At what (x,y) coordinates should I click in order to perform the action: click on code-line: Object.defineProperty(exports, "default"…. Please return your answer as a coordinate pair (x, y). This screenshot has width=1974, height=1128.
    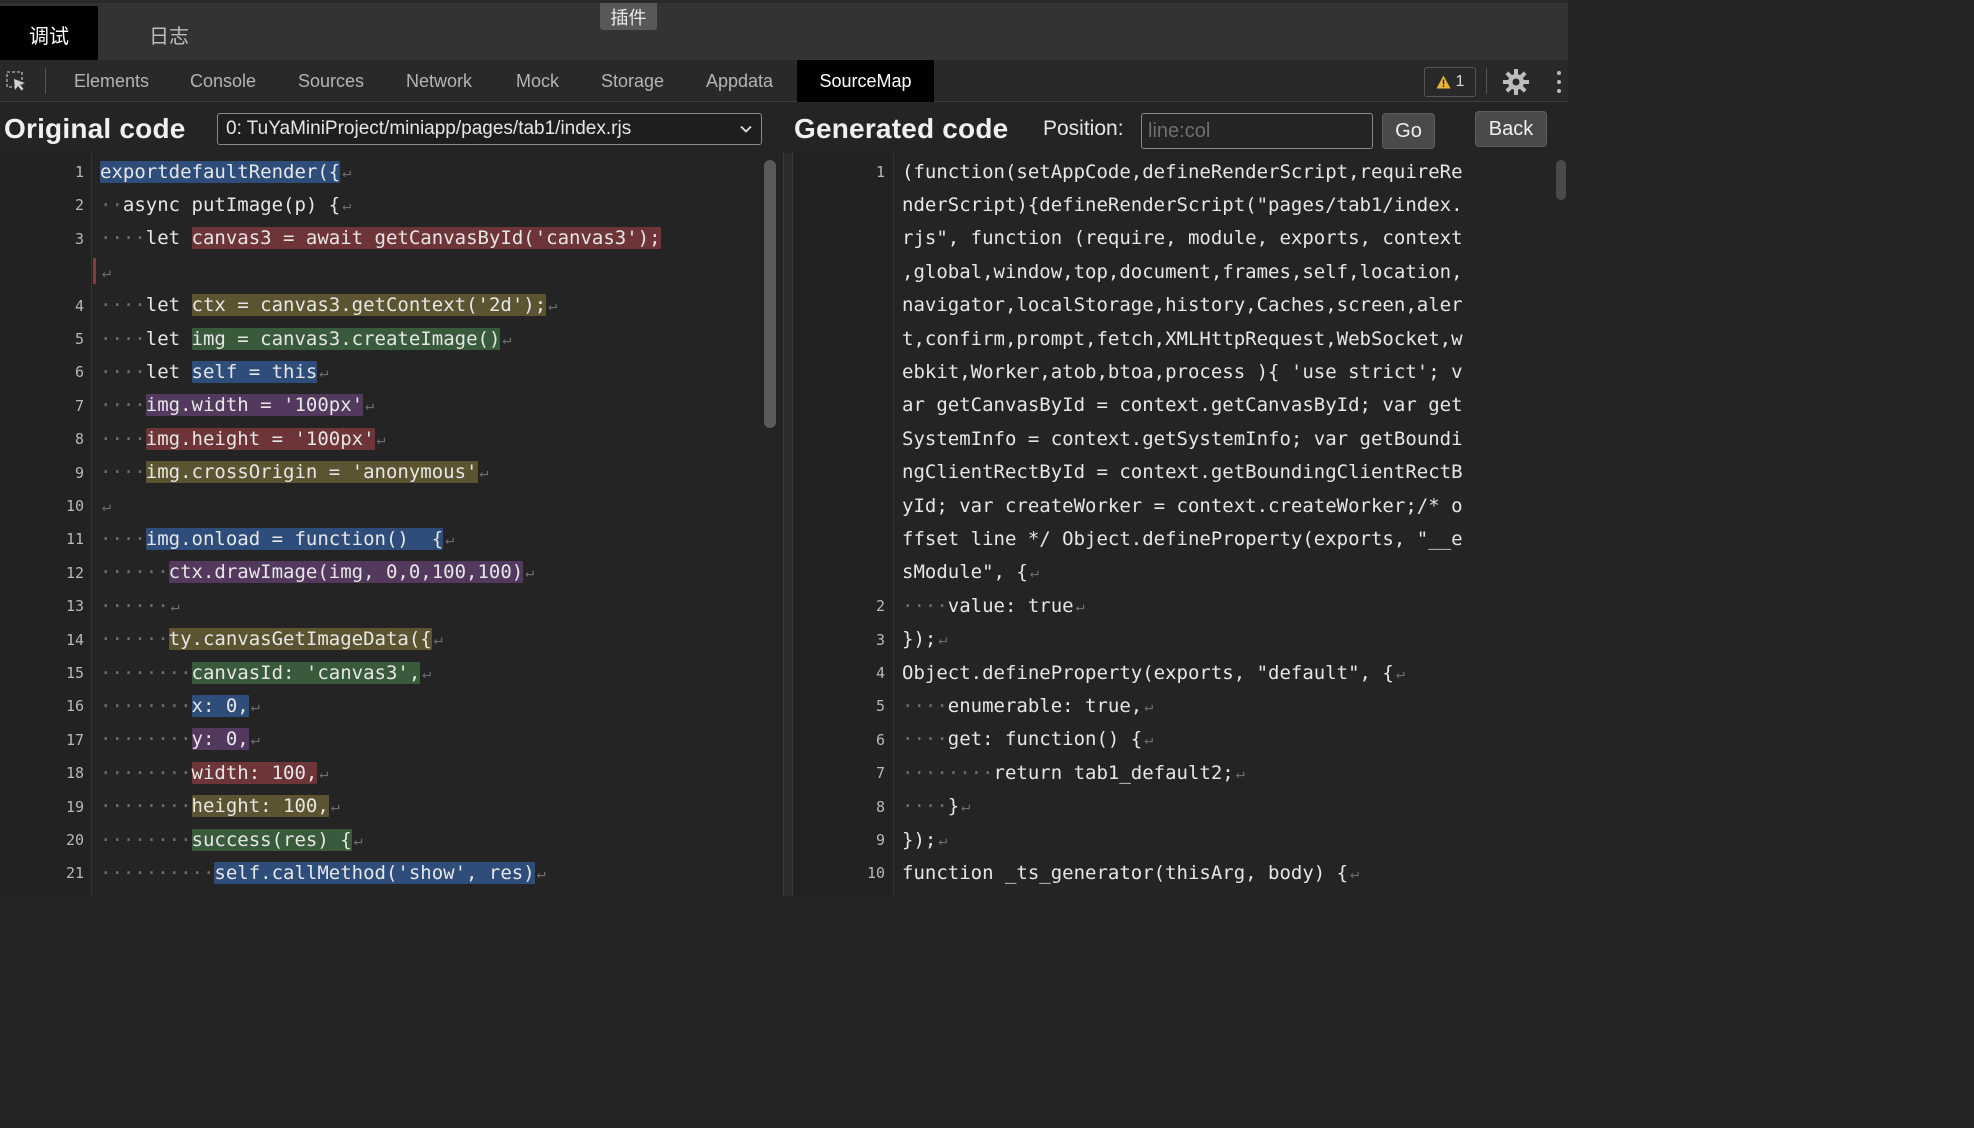
    Looking at the image, I should click on (1153, 672).